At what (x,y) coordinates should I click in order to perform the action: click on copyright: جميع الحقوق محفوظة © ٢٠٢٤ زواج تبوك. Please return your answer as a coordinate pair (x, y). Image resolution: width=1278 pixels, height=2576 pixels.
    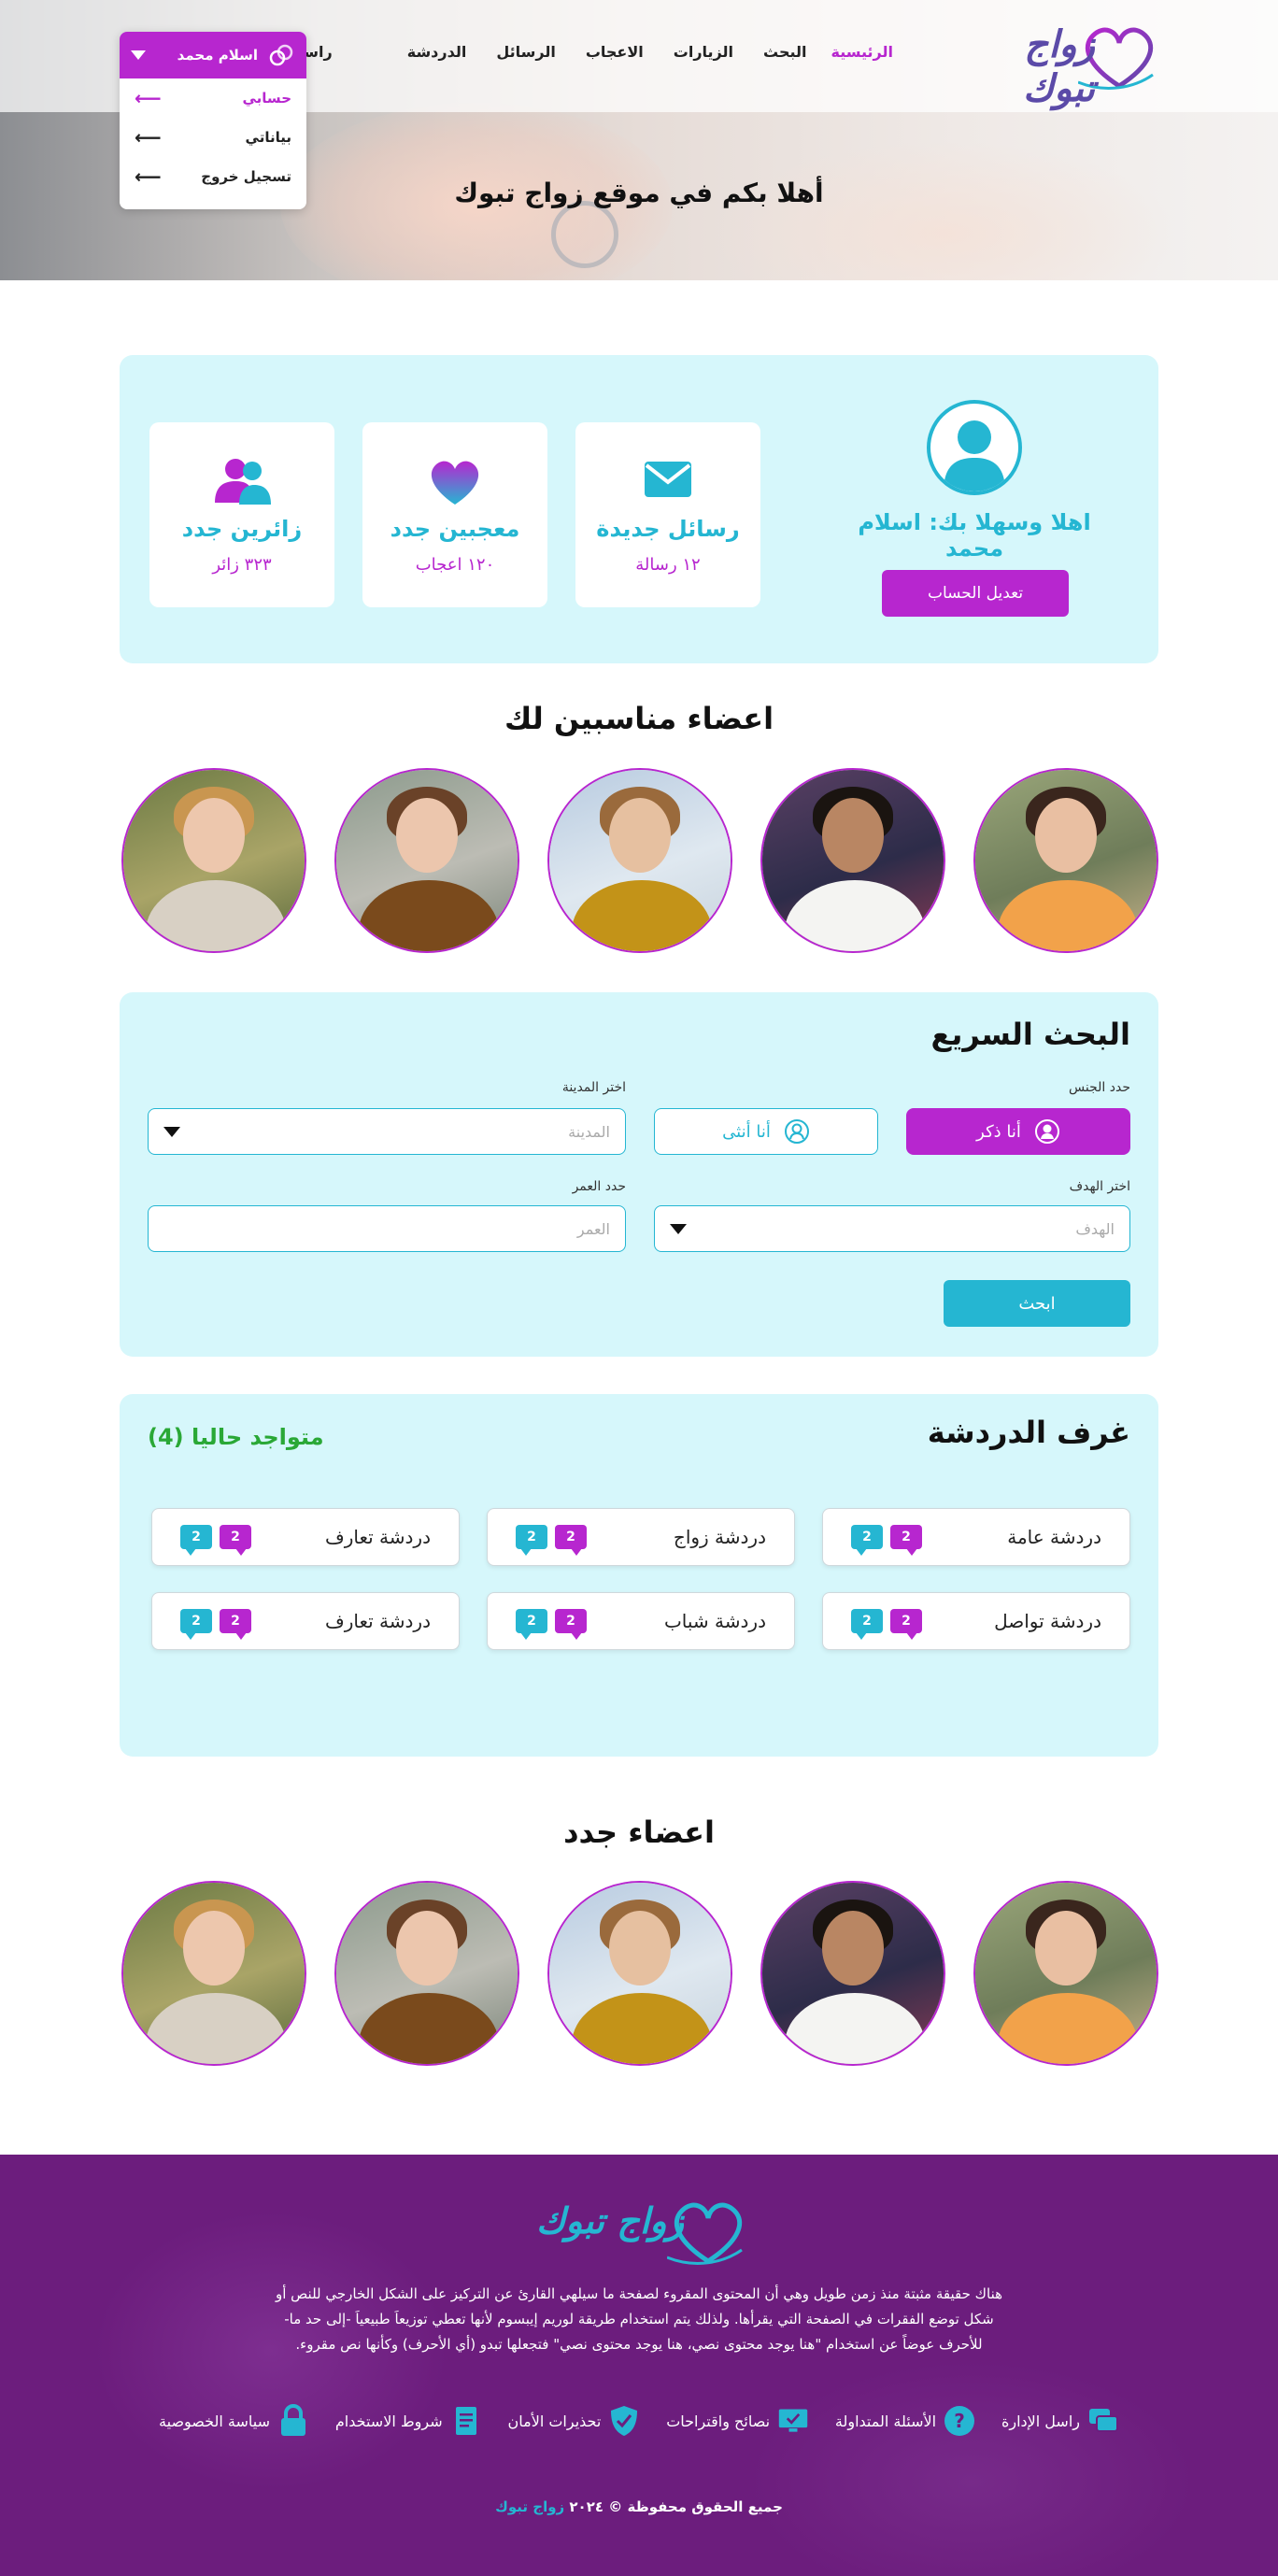
    Looking at the image, I should click on (639, 2506).